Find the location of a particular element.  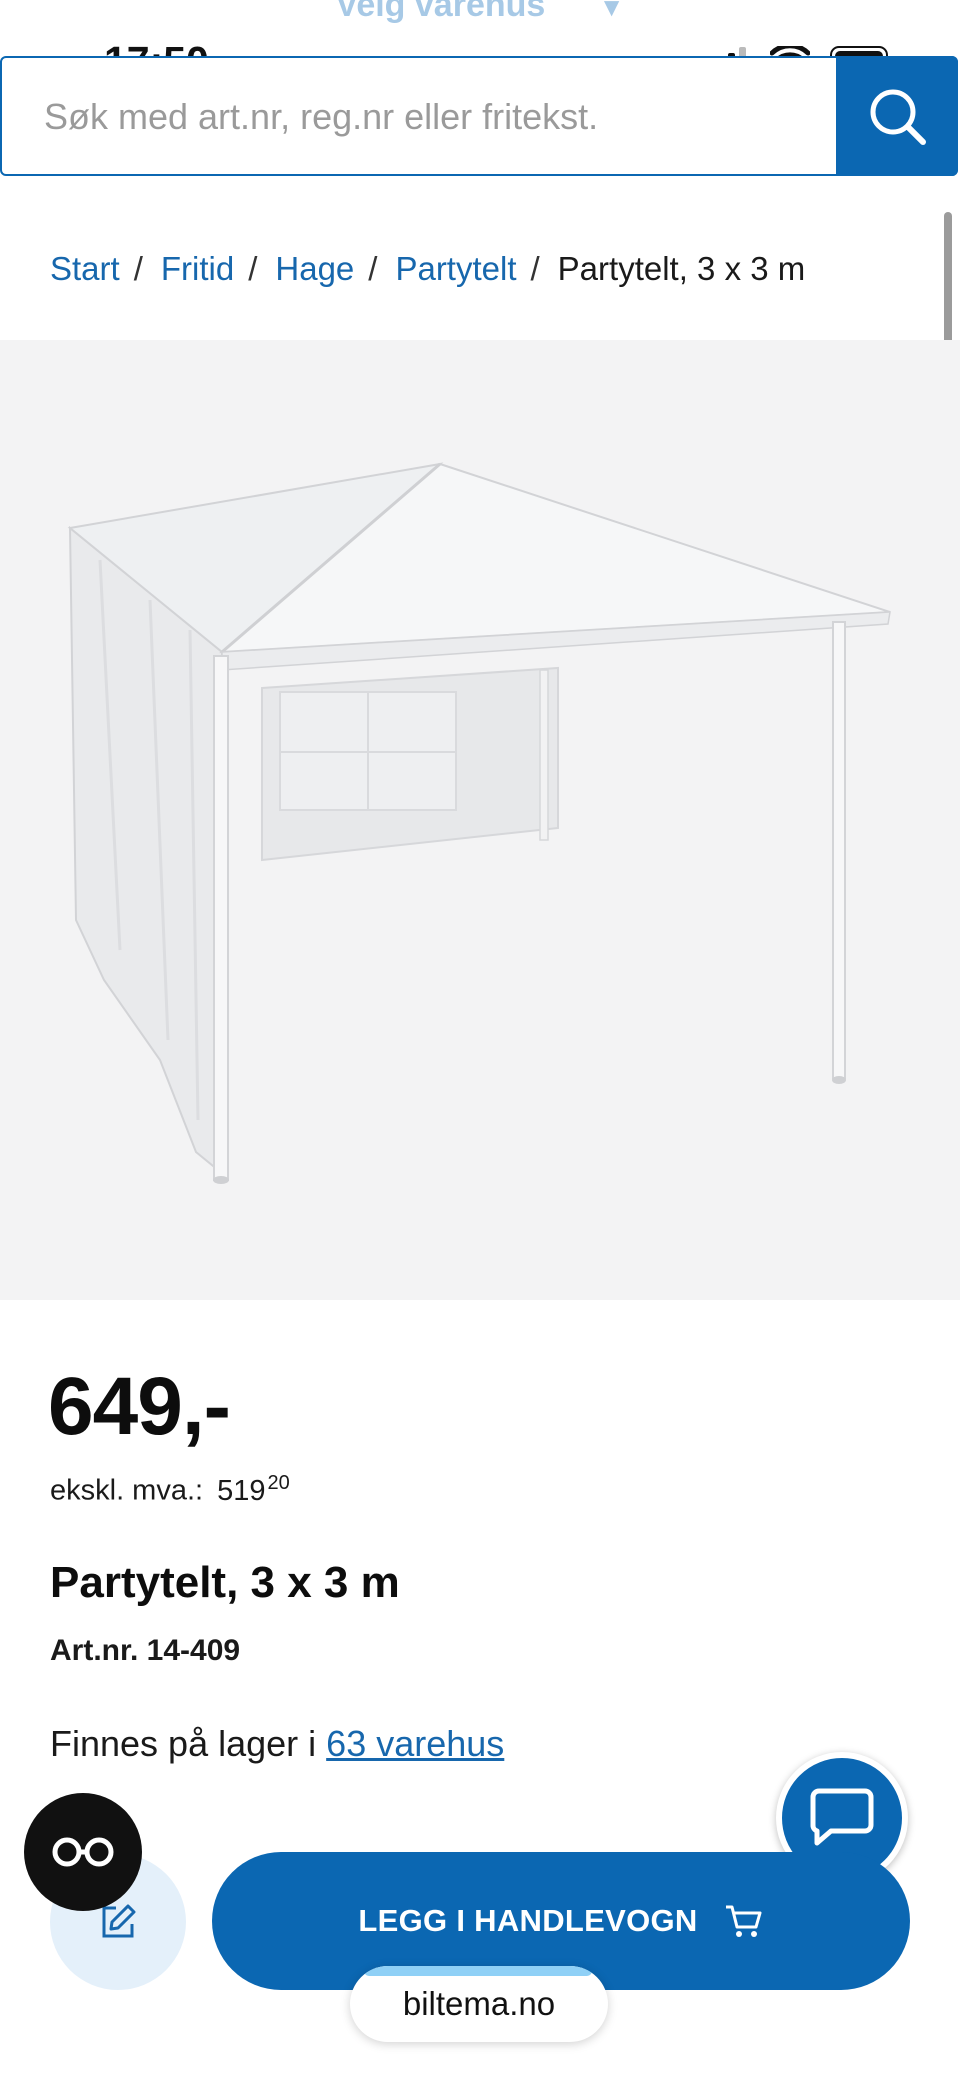

search-icon is located at coordinates (898, 117).